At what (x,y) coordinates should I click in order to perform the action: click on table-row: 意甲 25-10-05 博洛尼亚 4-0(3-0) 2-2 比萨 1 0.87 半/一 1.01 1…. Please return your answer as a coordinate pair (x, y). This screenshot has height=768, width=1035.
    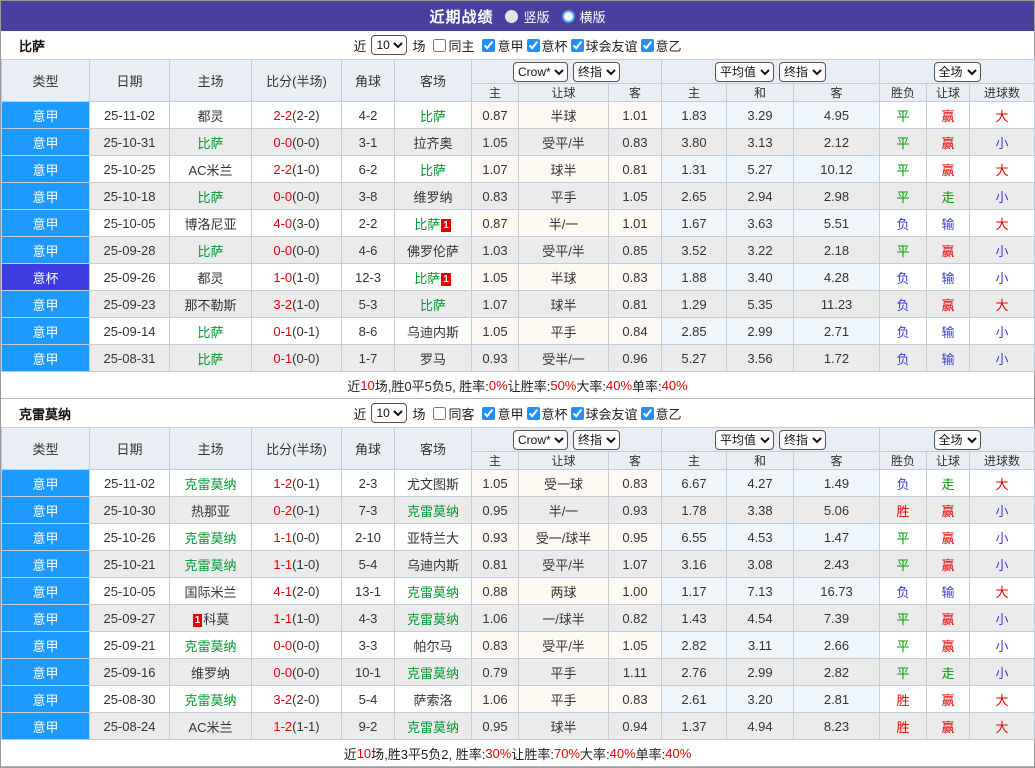
    Looking at the image, I should click on (518, 223).